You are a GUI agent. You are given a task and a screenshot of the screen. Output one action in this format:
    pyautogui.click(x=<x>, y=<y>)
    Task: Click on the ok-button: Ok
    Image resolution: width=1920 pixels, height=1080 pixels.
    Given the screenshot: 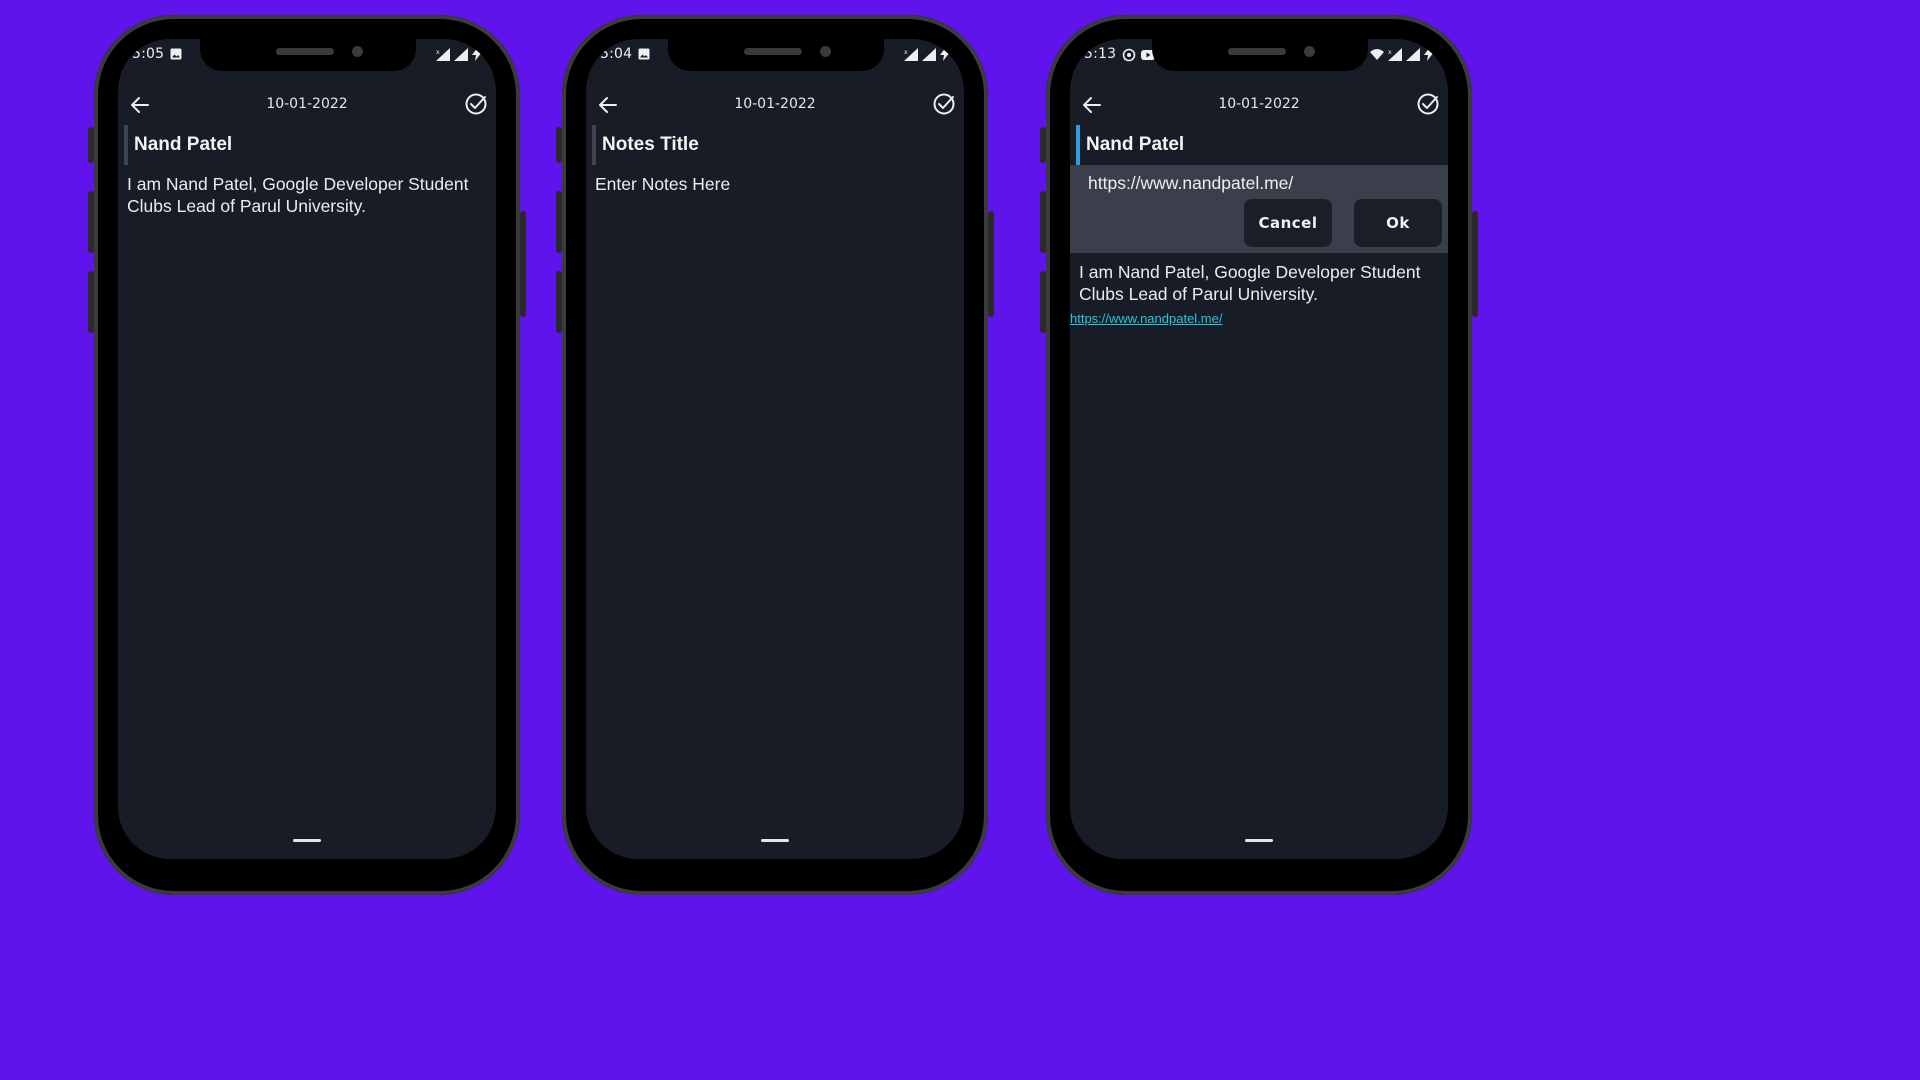 What is the action you would take?
    pyautogui.click(x=1398, y=223)
    